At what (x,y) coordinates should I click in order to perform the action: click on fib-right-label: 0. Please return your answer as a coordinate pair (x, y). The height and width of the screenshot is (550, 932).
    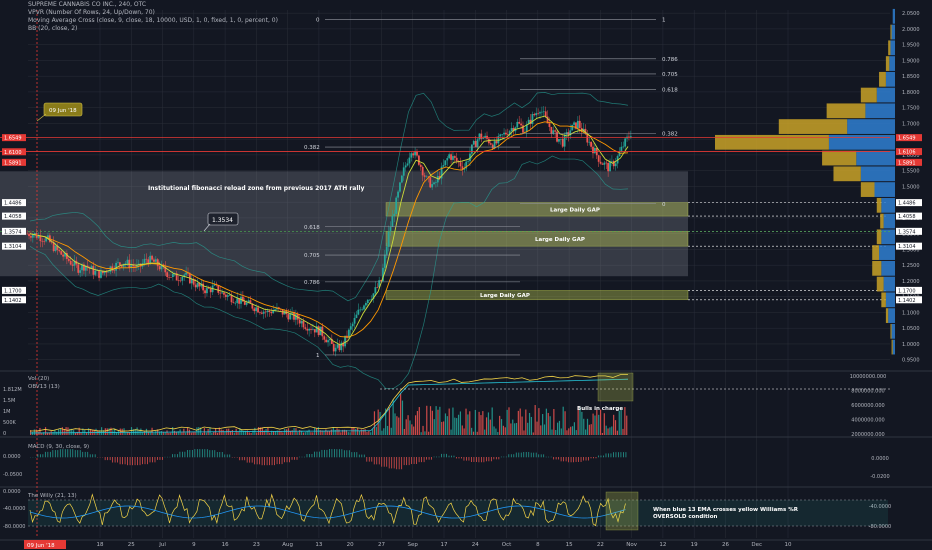
    Looking at the image, I should click on (664, 205).